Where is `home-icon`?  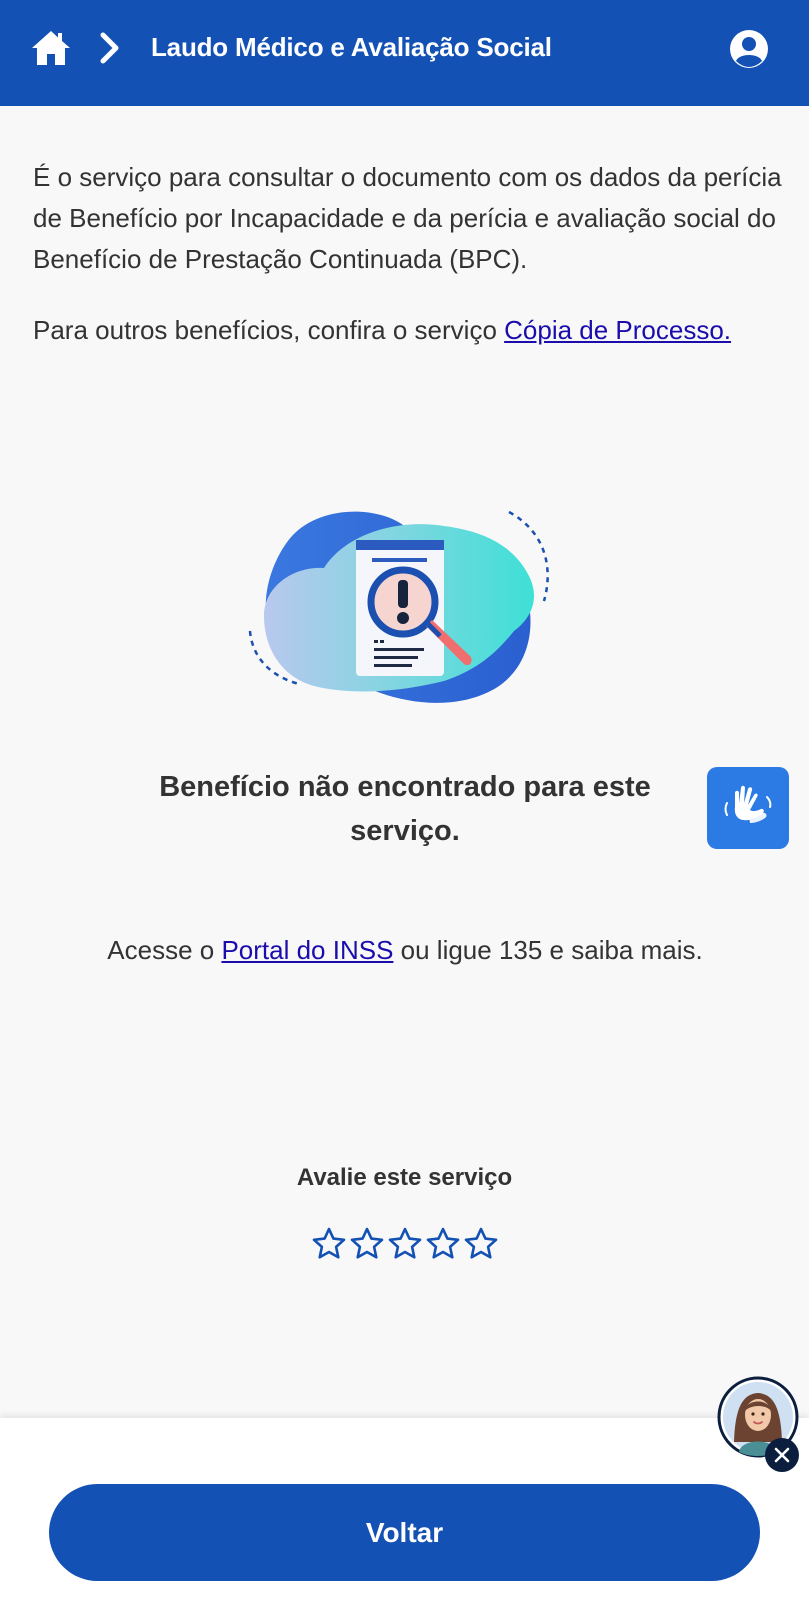 home-icon is located at coordinates (51, 48).